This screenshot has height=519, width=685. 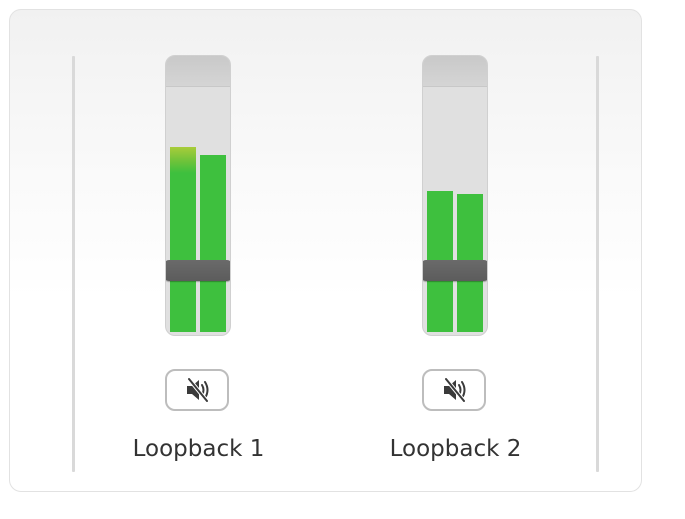 I want to click on level-meter-left, so click(x=183, y=239).